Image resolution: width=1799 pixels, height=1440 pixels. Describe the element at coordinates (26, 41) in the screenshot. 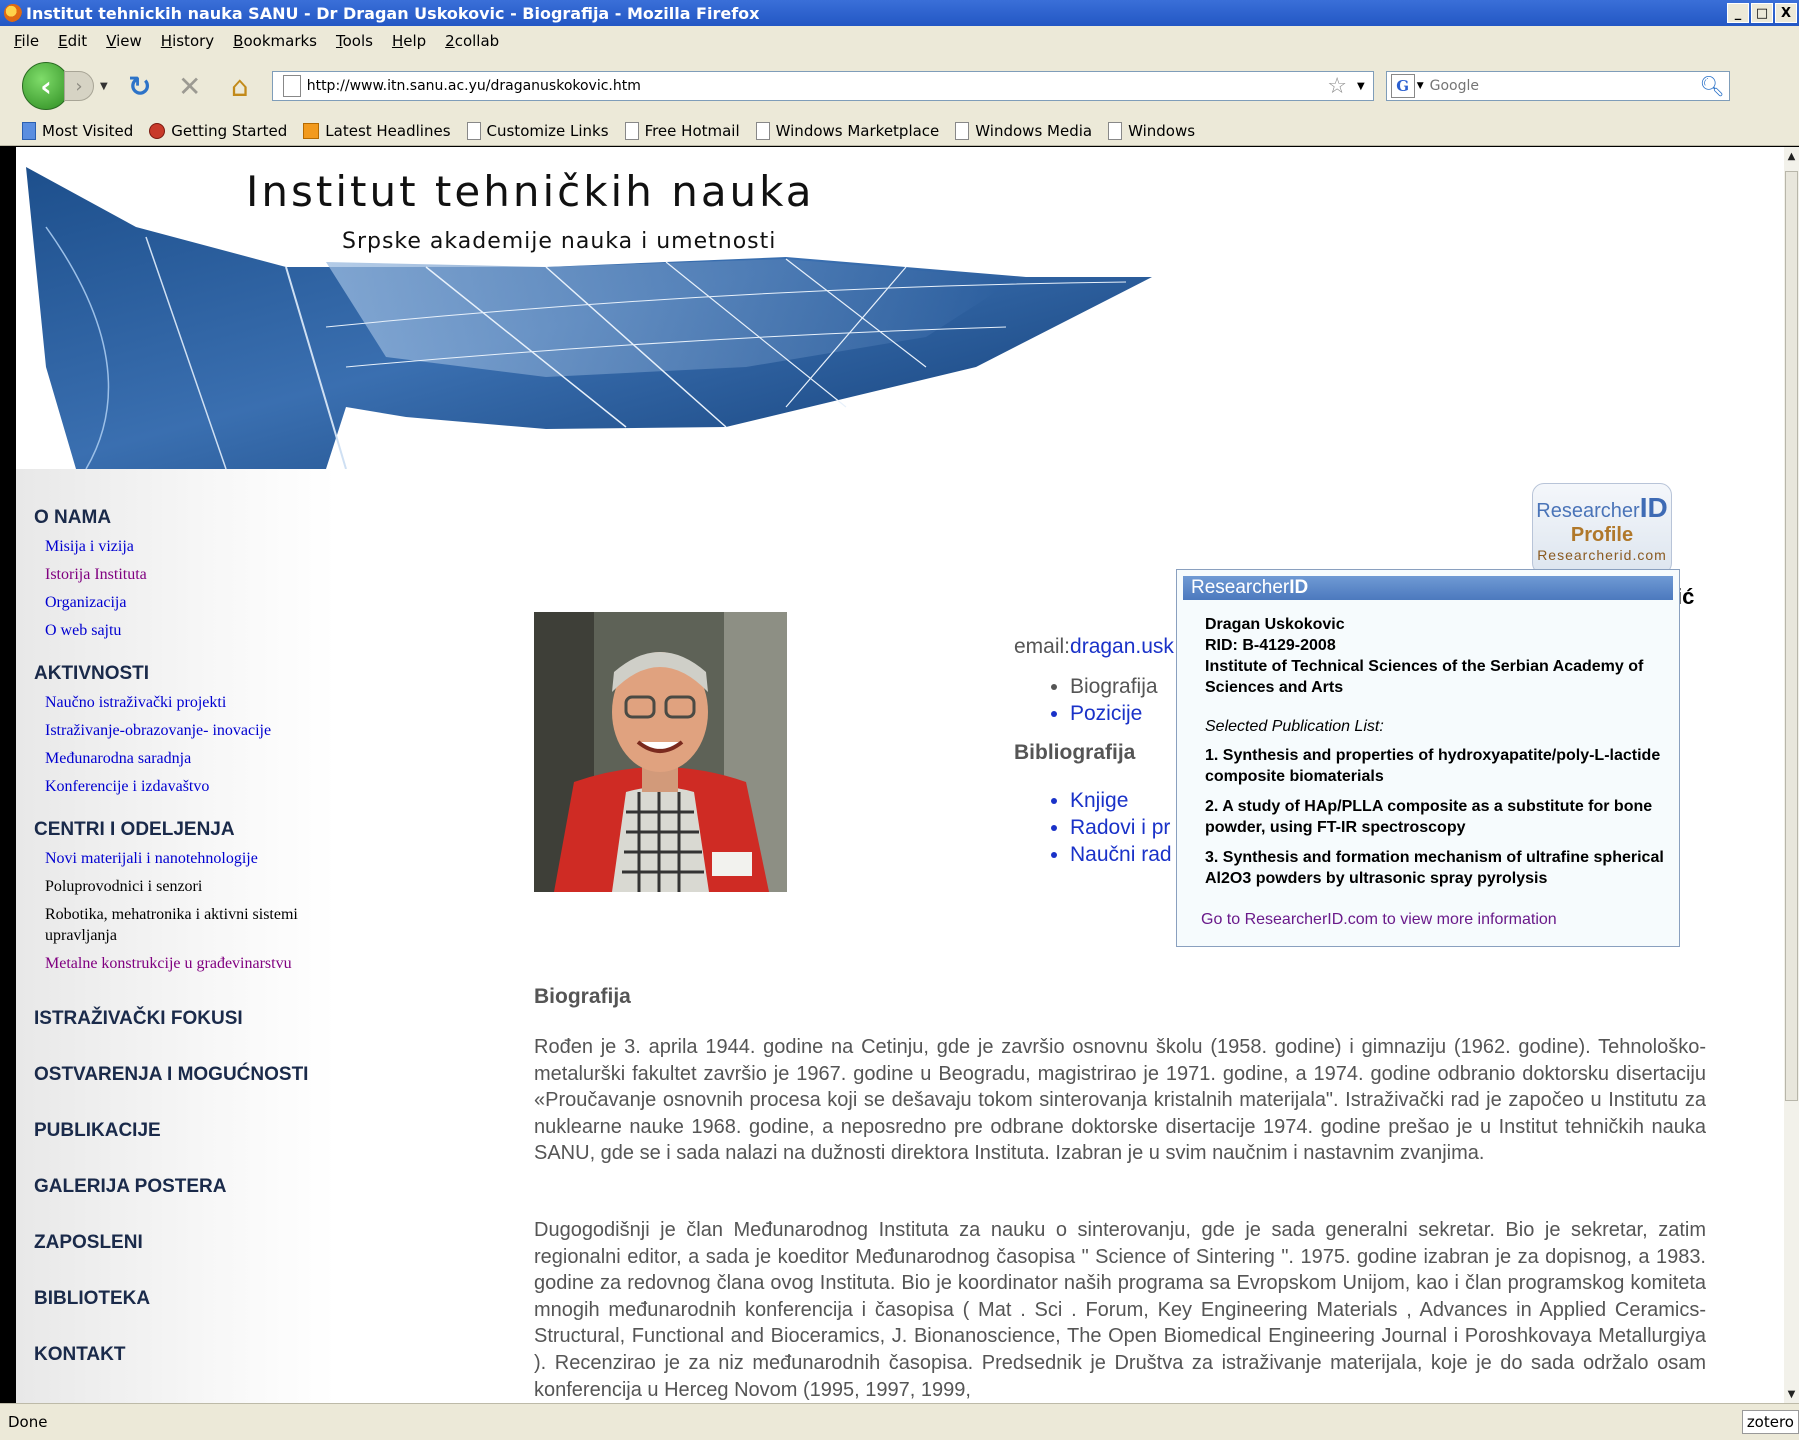

I see `menu-file: File` at that location.